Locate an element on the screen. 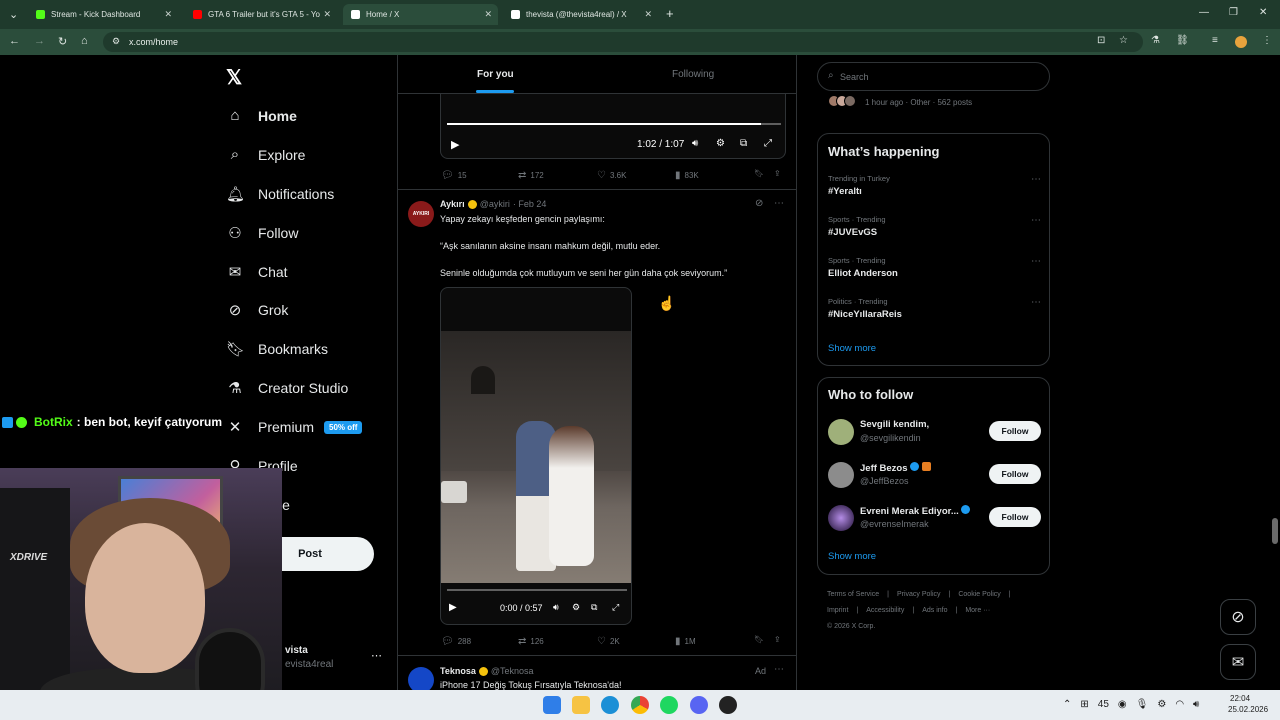 The width and height of the screenshot is (1280, 720). play-icon: ▶ is located at coordinates (453, 607).